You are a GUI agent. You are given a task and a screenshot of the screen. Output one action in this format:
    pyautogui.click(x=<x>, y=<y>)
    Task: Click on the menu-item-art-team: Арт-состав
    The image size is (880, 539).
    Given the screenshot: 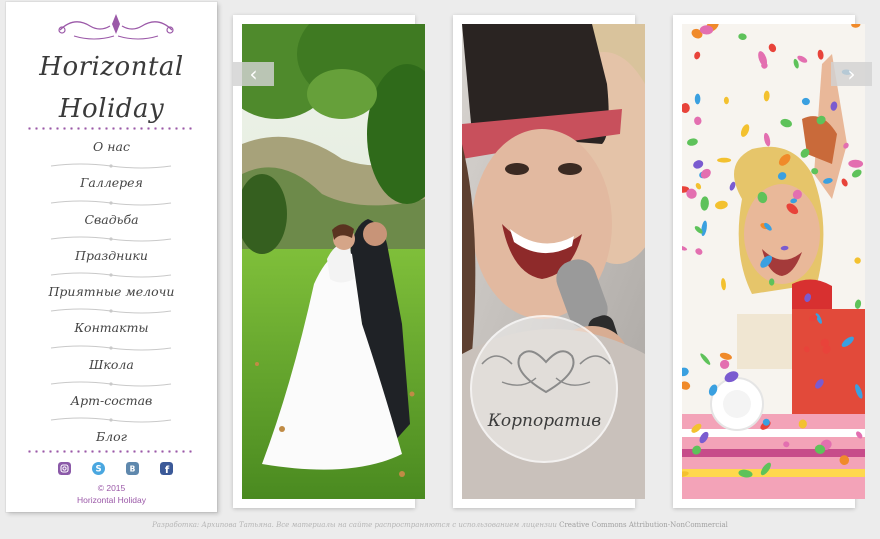 What is the action you would take?
    pyautogui.click(x=111, y=406)
    